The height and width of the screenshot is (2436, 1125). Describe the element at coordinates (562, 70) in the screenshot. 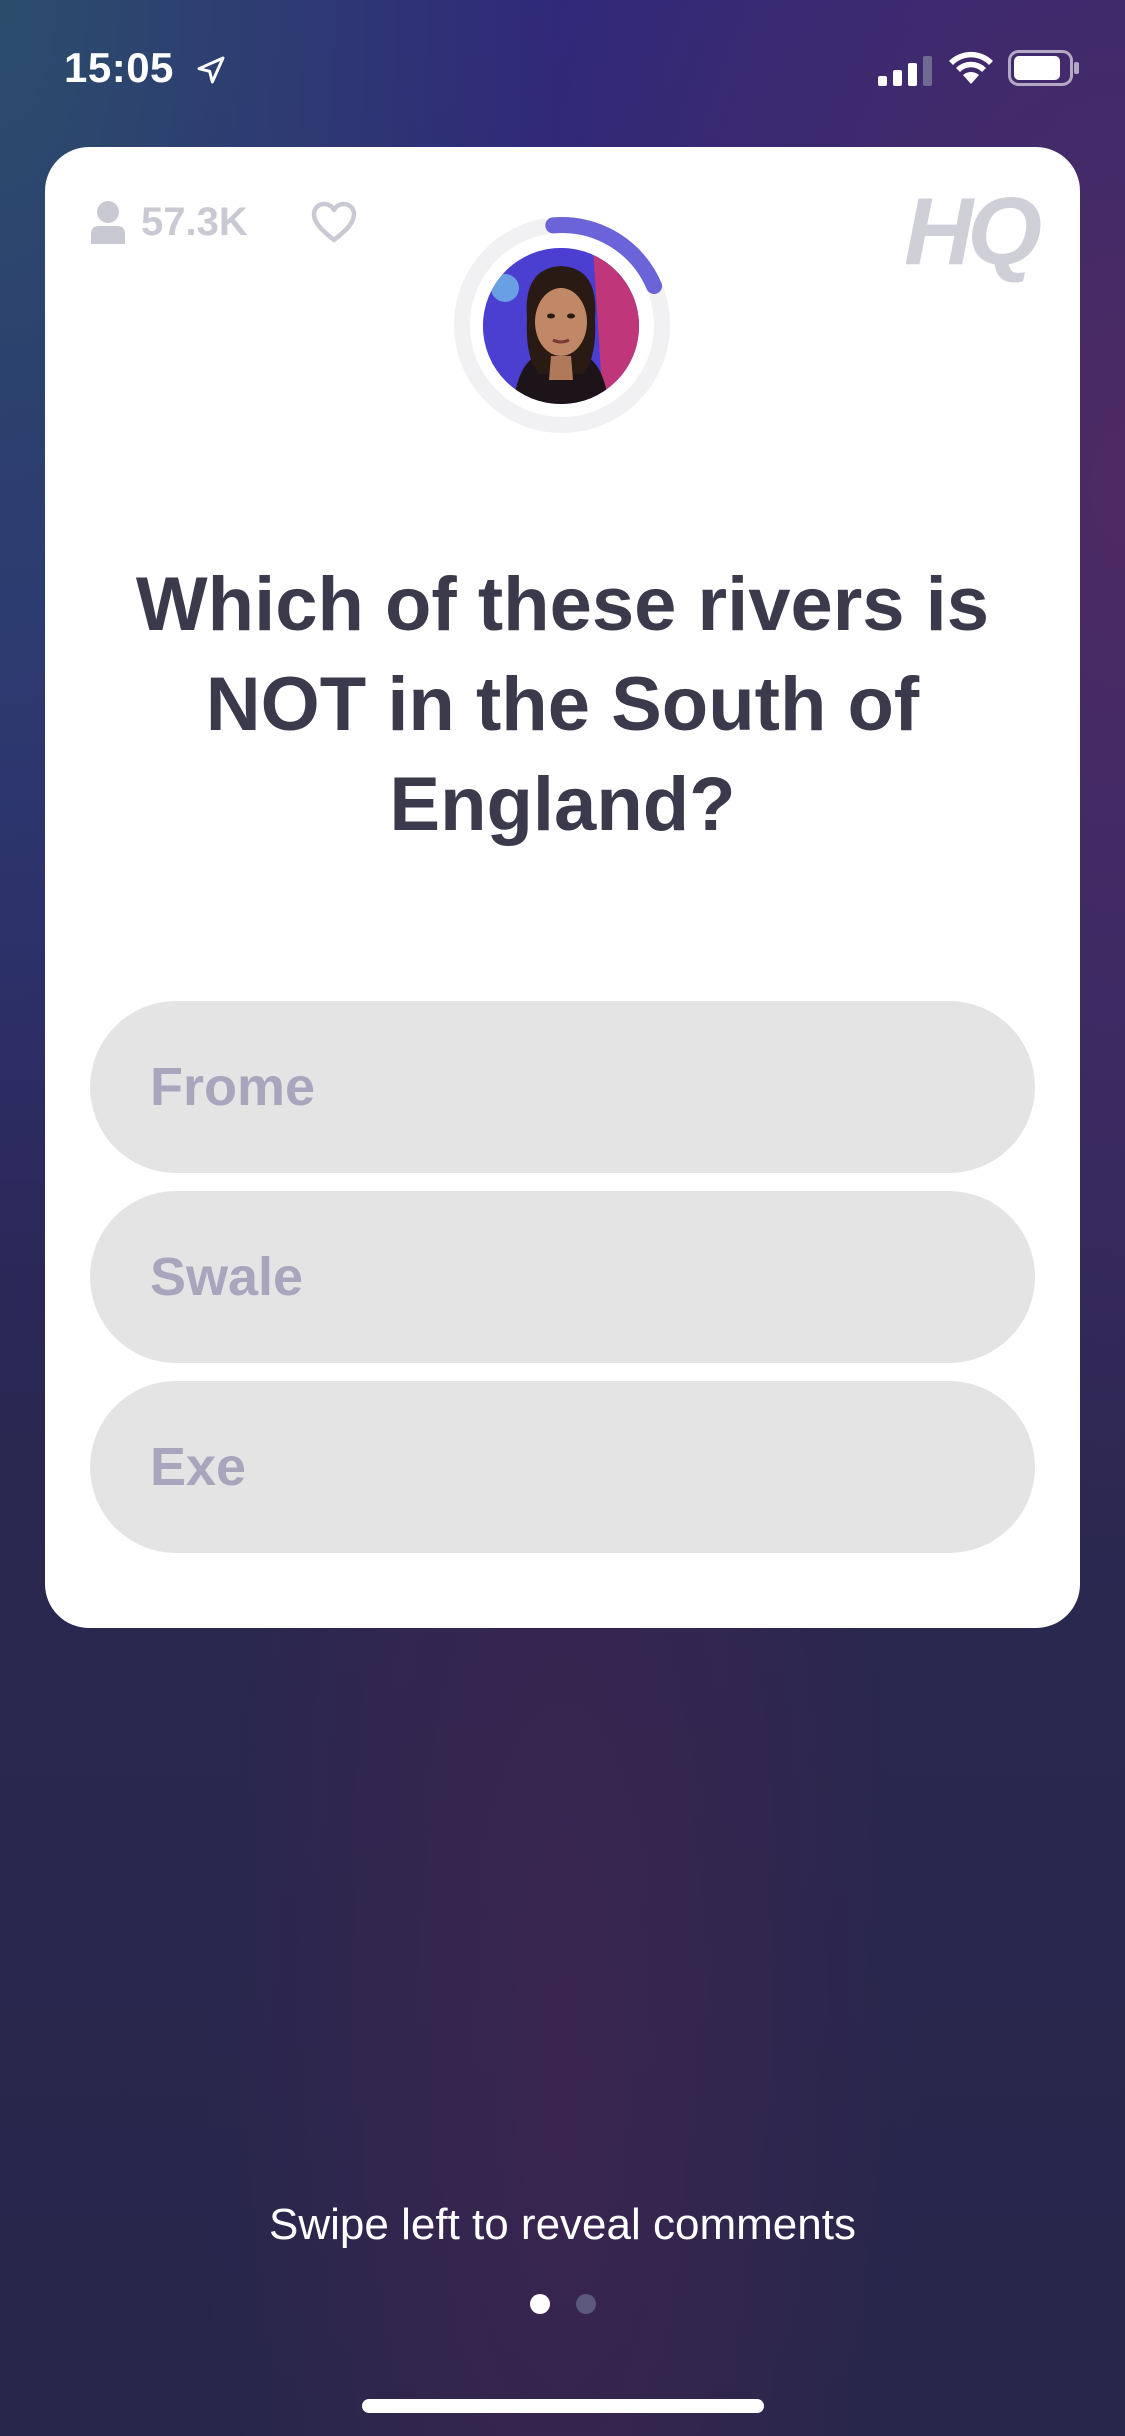

I see `status-bar: 15:05` at that location.